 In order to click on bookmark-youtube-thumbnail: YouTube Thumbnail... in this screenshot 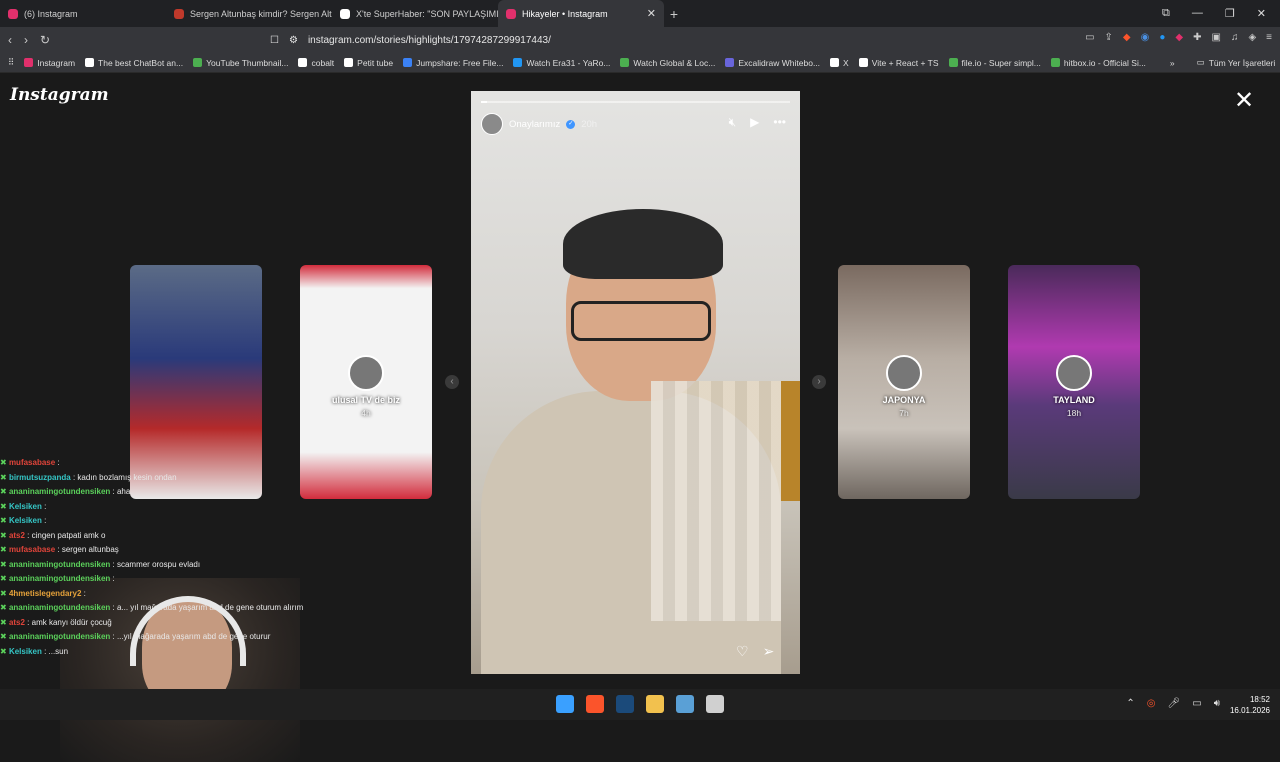, I will do `click(240, 63)`.